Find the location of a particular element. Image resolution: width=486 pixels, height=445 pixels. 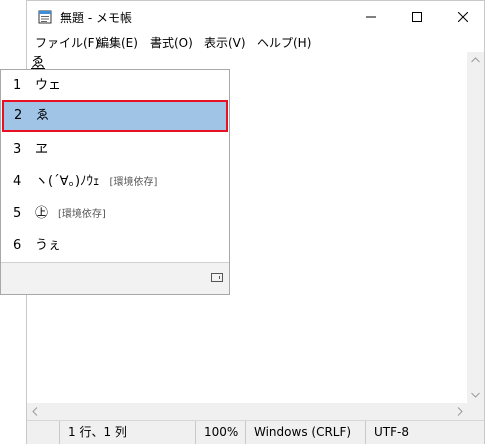

maximize-icon is located at coordinates (417, 16).